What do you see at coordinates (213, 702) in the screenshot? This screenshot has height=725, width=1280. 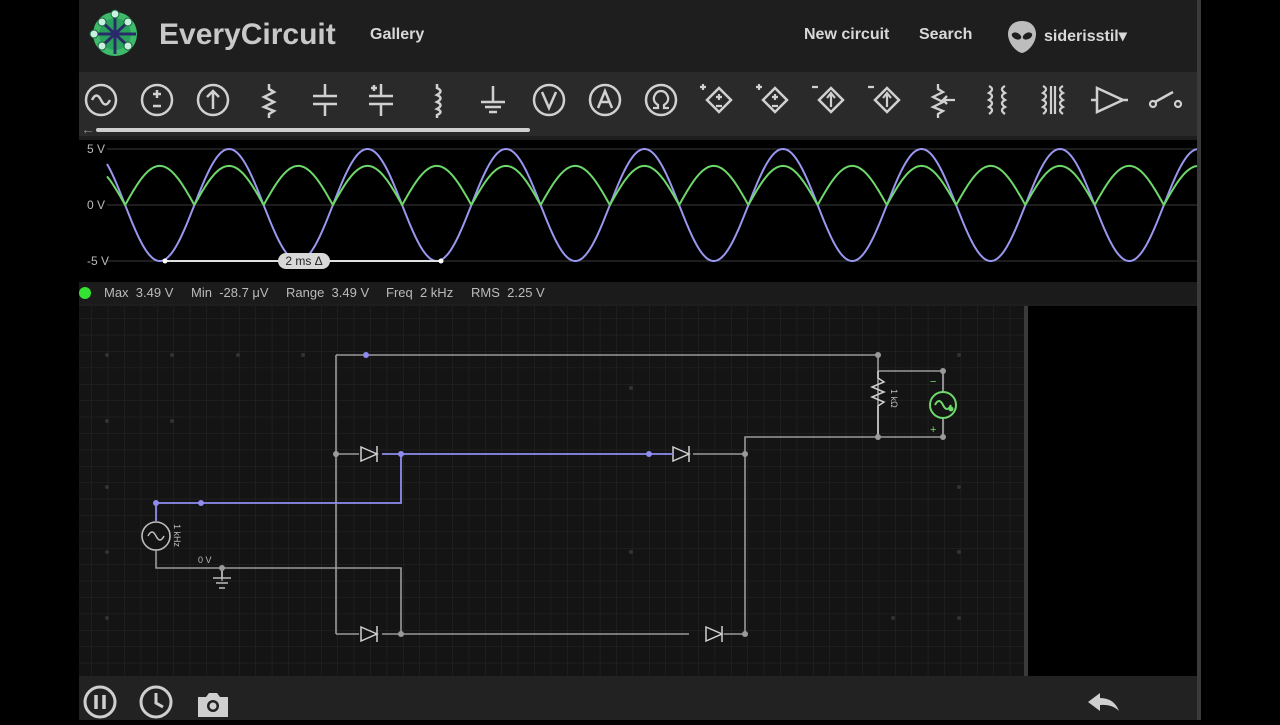 I see `camera-icon` at bounding box center [213, 702].